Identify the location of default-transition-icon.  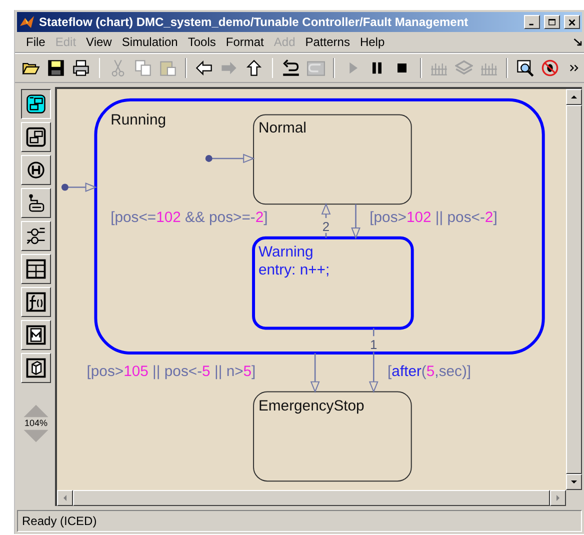
(36, 203).